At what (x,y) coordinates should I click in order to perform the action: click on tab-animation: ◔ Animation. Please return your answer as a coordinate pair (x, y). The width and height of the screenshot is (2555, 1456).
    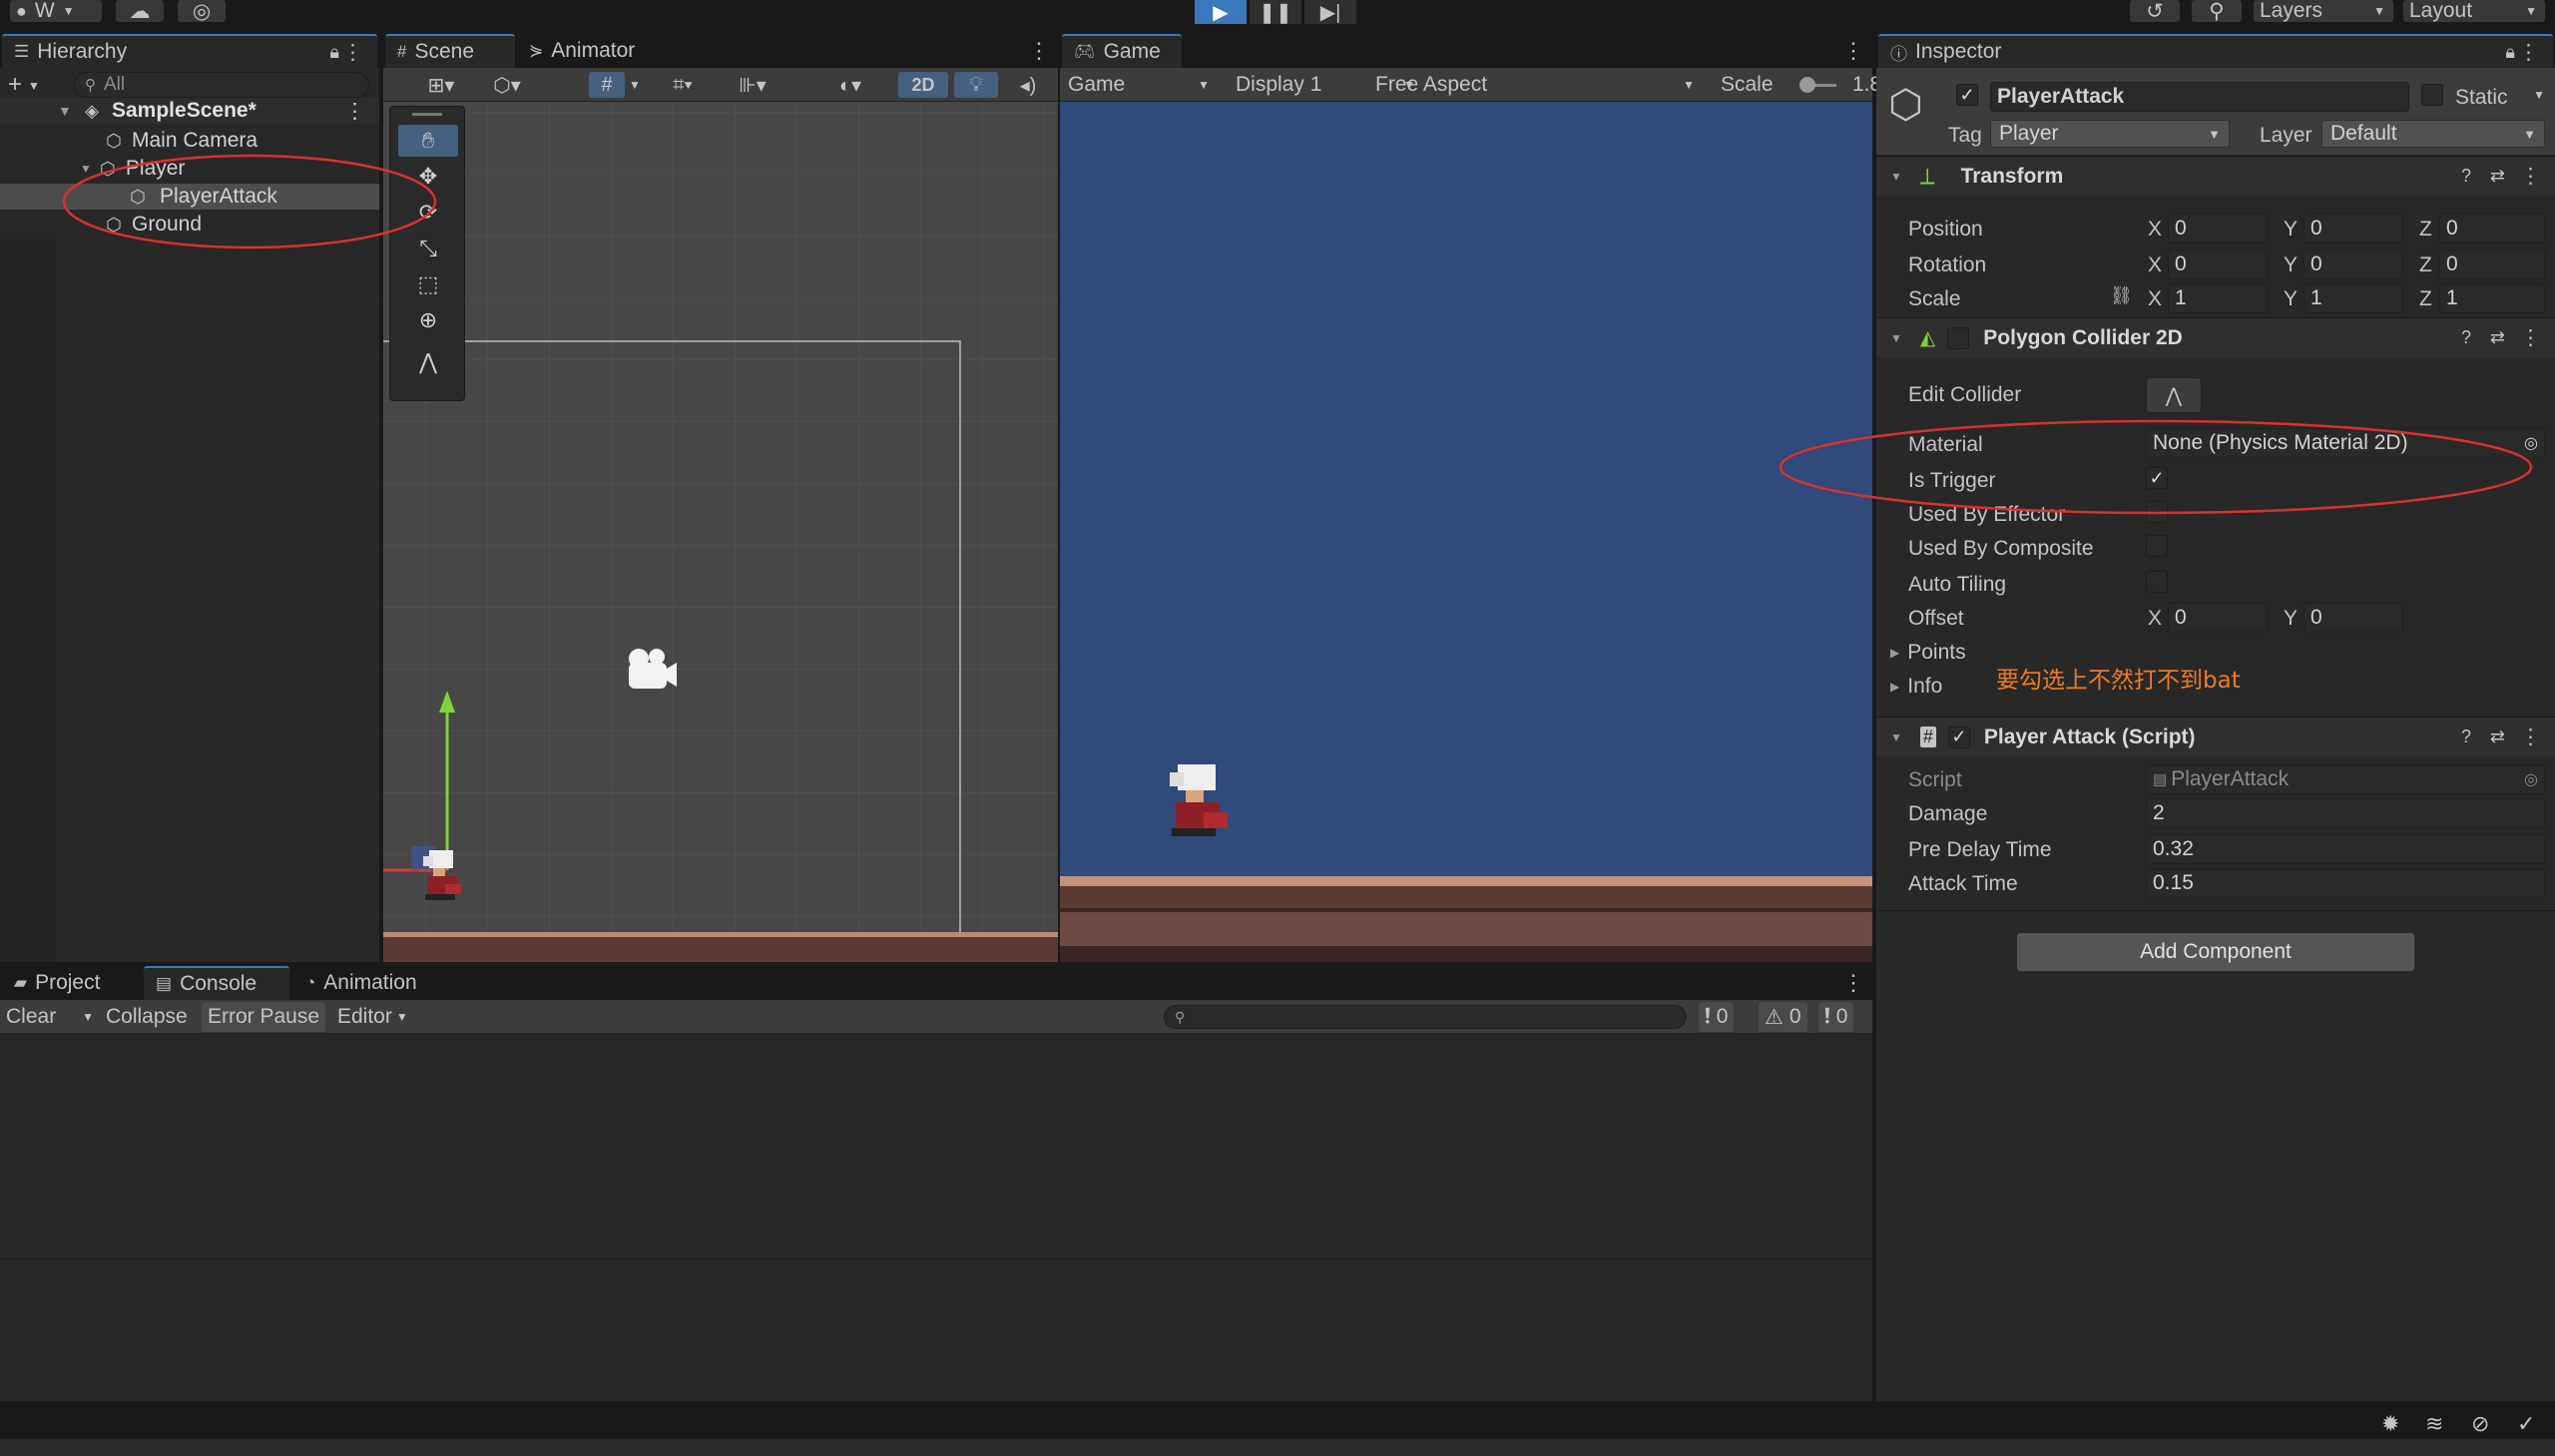
    Looking at the image, I should click on (378, 983).